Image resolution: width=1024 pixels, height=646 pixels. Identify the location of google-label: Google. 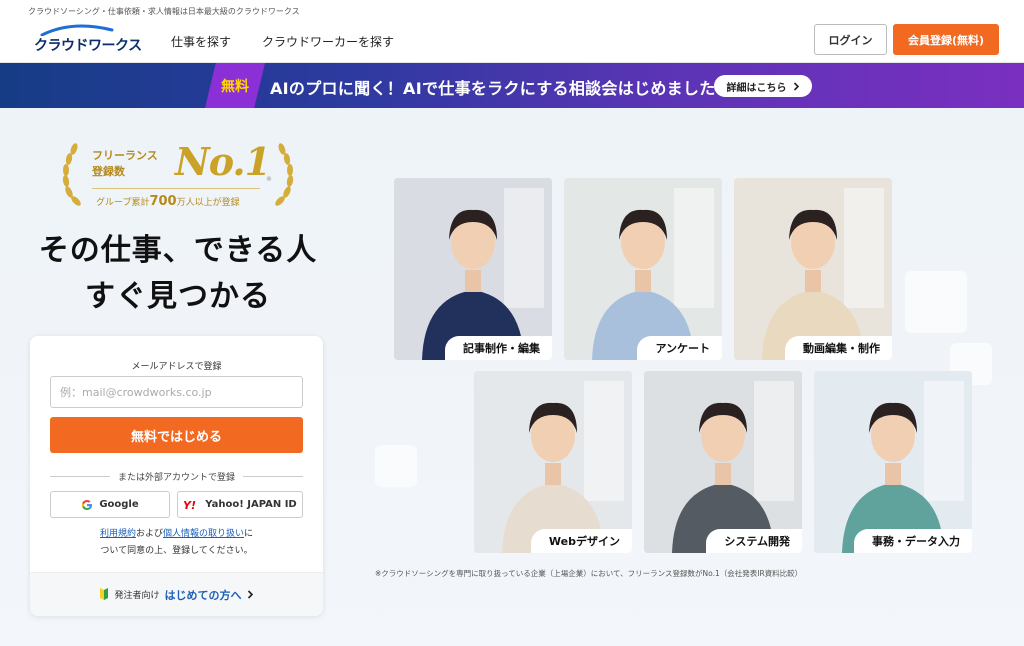
(119, 504).